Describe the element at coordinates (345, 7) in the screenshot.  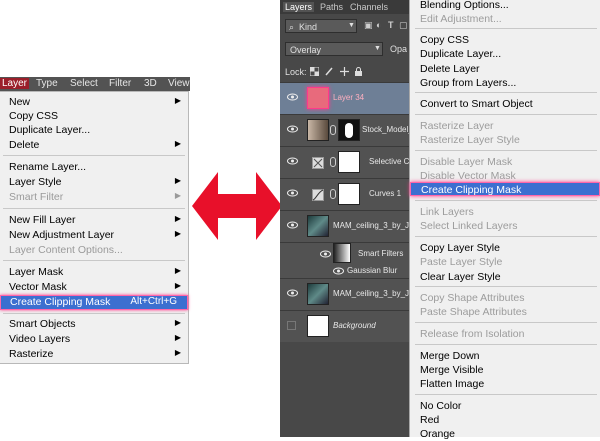
I see `panel-tabs: Layers Paths Channels` at that location.